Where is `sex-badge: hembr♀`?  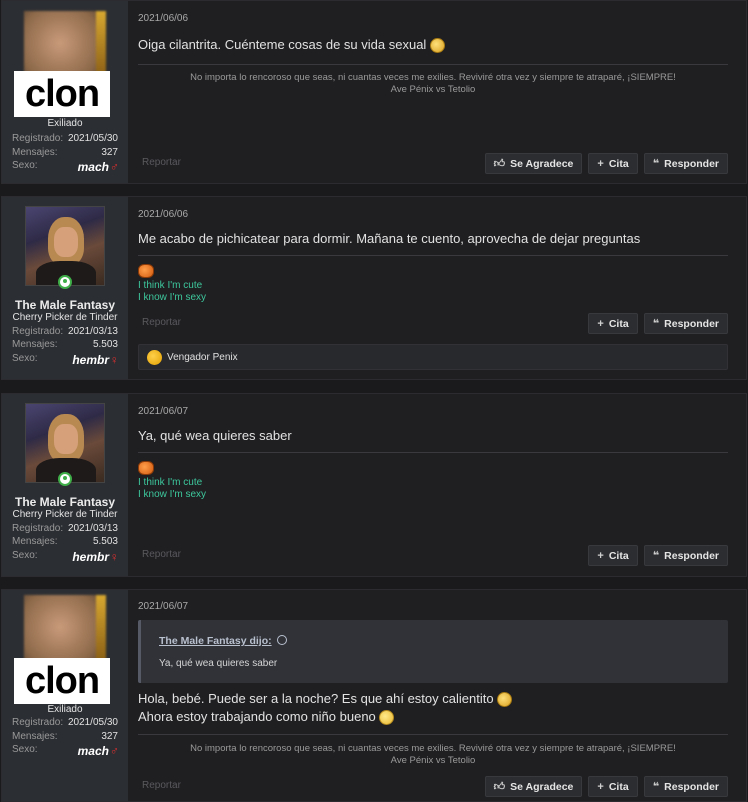 sex-badge: hembr♀ is located at coordinates (95, 360).